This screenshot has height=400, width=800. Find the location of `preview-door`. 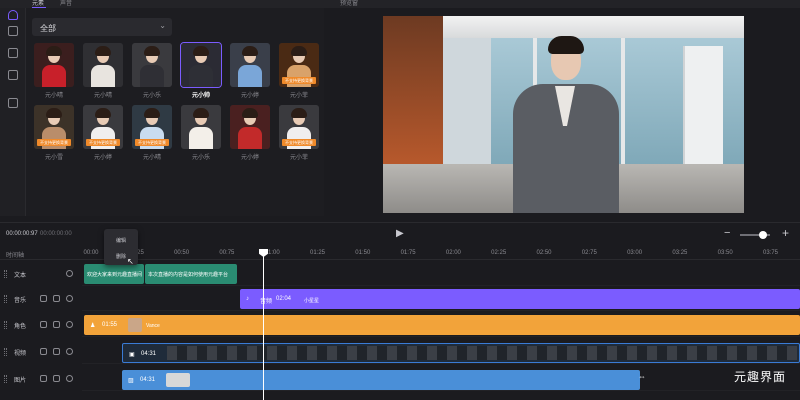

preview-door is located at coordinates (703, 105).